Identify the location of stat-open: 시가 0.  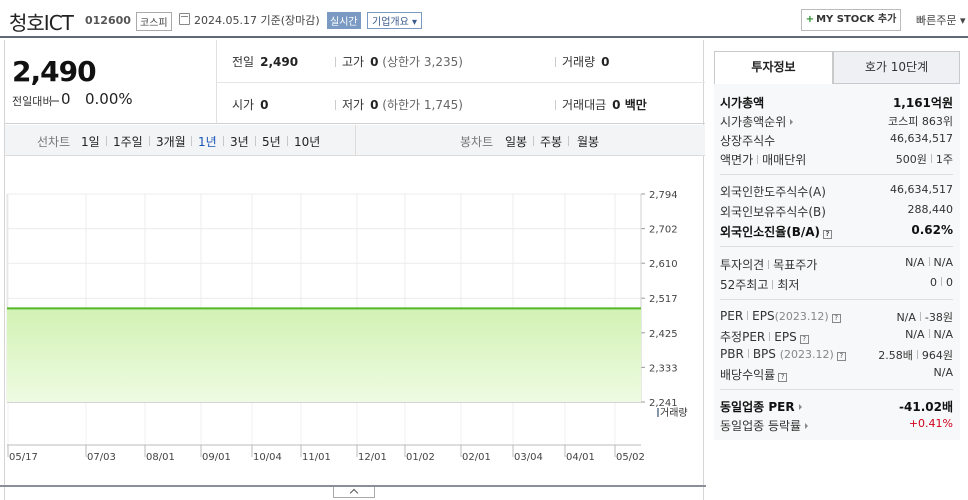
(250, 105).